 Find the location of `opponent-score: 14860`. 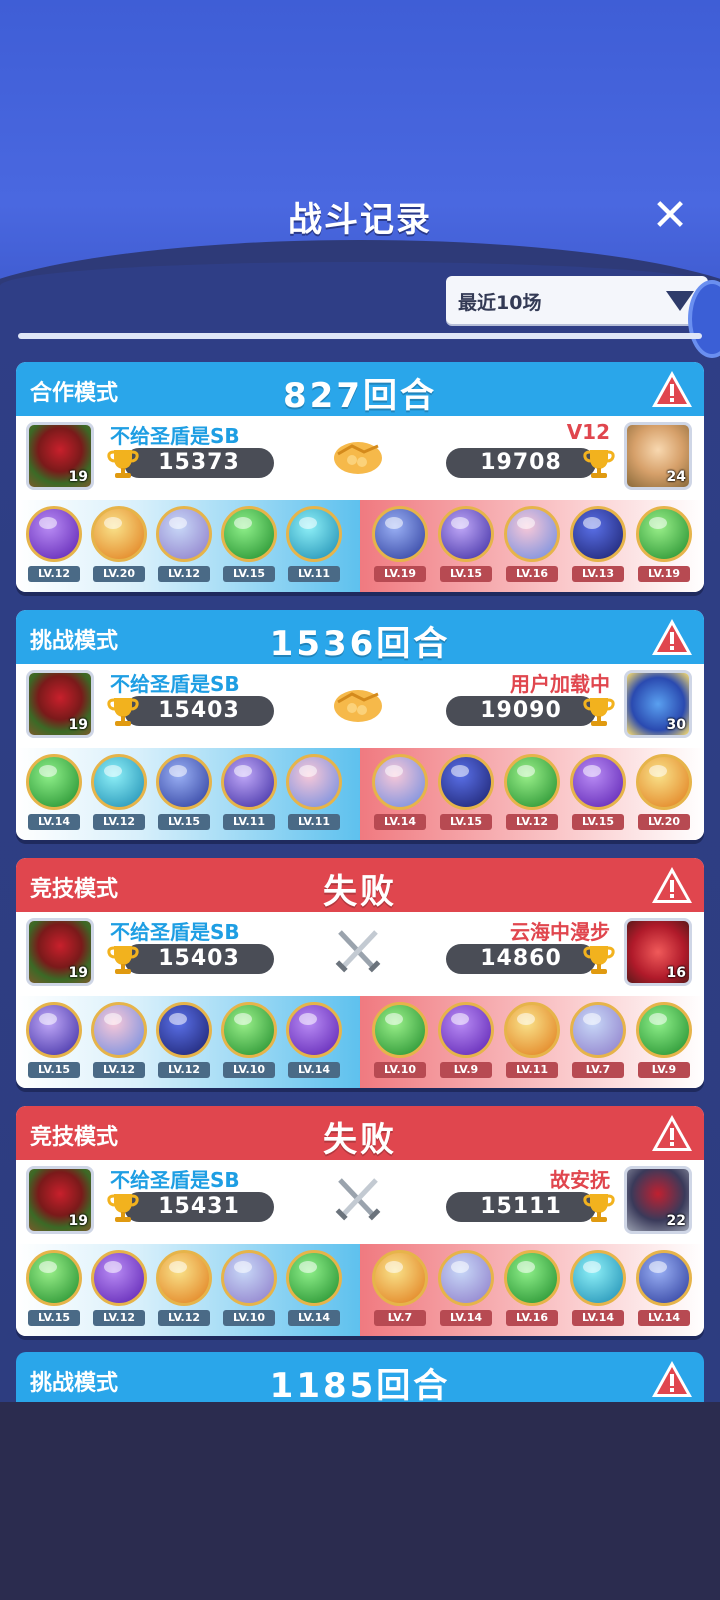

opponent-score: 14860 is located at coordinates (521, 959).